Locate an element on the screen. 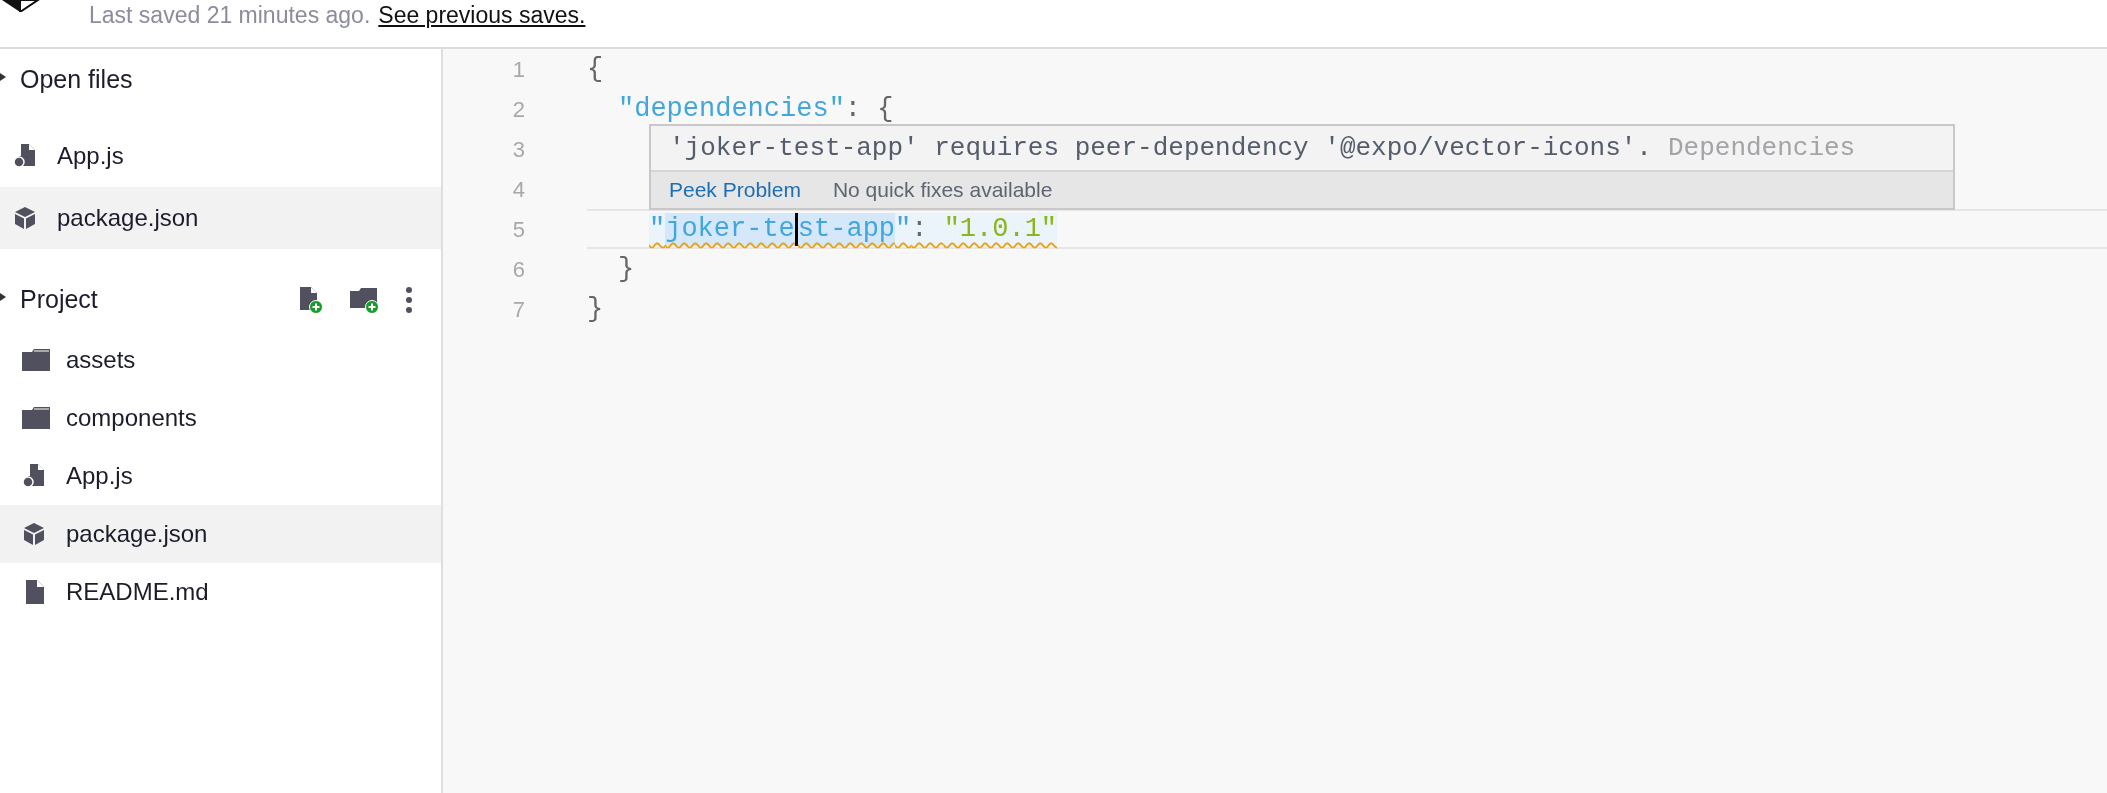  section-title: Project is located at coordinates (59, 300).